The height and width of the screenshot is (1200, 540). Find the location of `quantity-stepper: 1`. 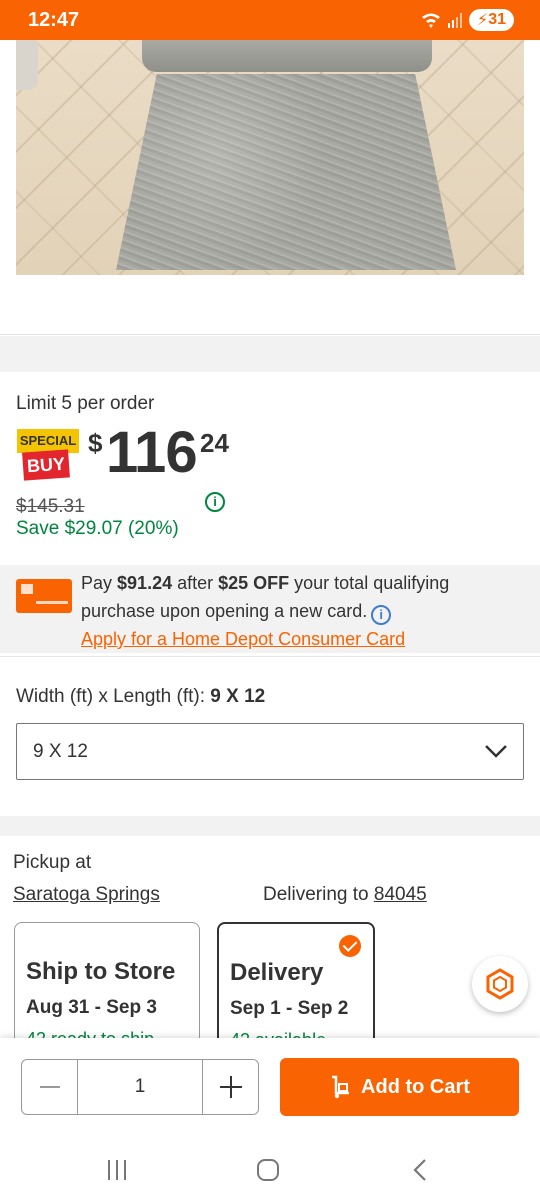

quantity-stepper: 1 is located at coordinates (140, 1087).